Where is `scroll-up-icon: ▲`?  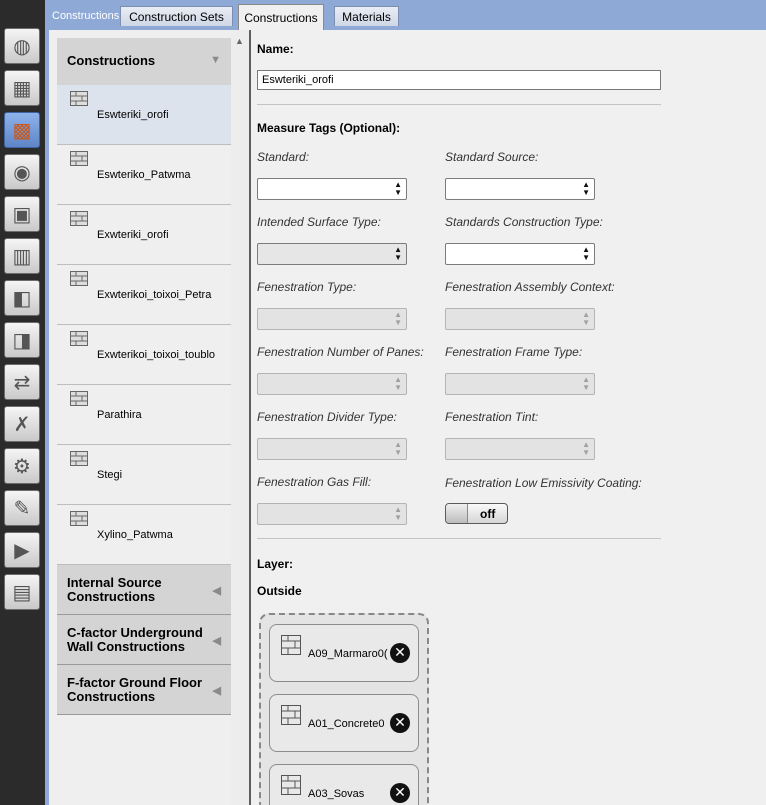 scroll-up-icon: ▲ is located at coordinates (239, 41).